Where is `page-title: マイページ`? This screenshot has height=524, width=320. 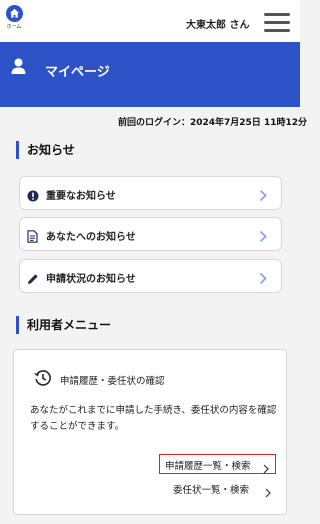
page-title: マイページ is located at coordinates (77, 72).